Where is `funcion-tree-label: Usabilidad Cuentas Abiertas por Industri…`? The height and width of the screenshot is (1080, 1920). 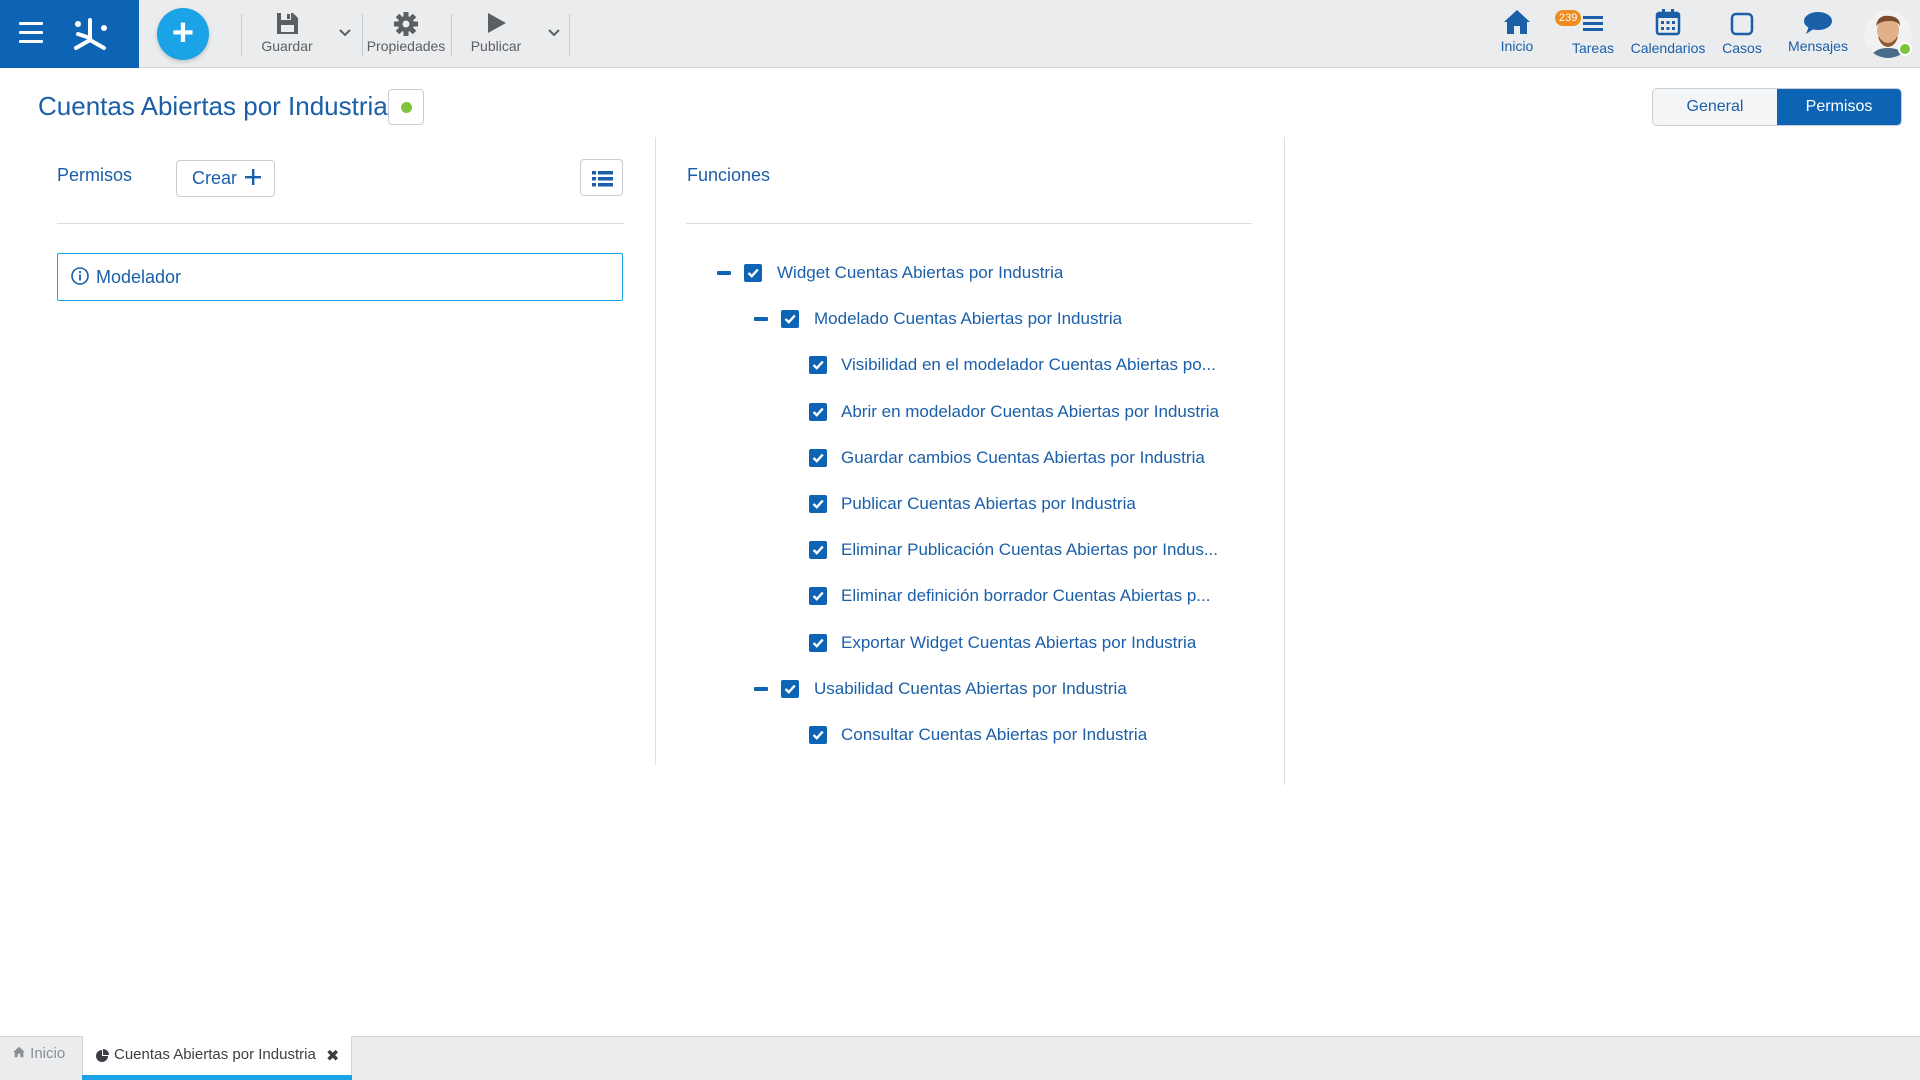
funcion-tree-label: Usabilidad Cuentas Abiertas por Industri… is located at coordinates (970, 689).